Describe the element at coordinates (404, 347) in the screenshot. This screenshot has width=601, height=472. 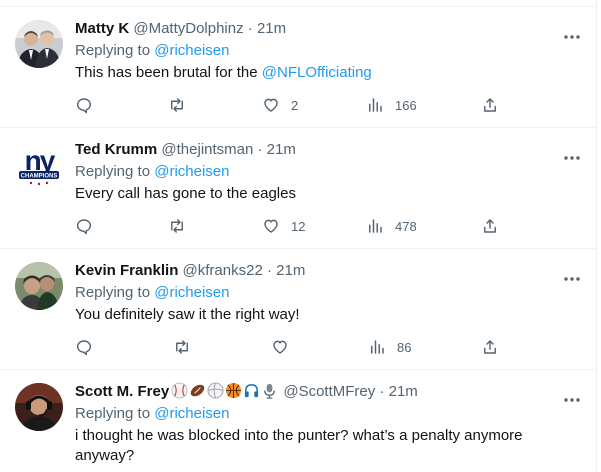
I see `view-count: 86` at that location.